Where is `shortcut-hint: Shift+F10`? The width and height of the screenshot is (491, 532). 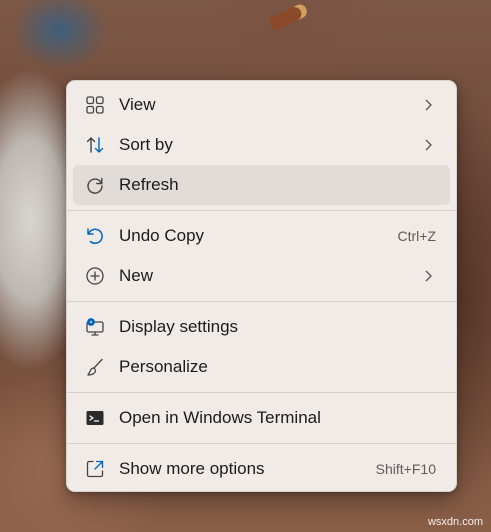
shortcut-hint: Shift+F10 is located at coordinates (405, 469).